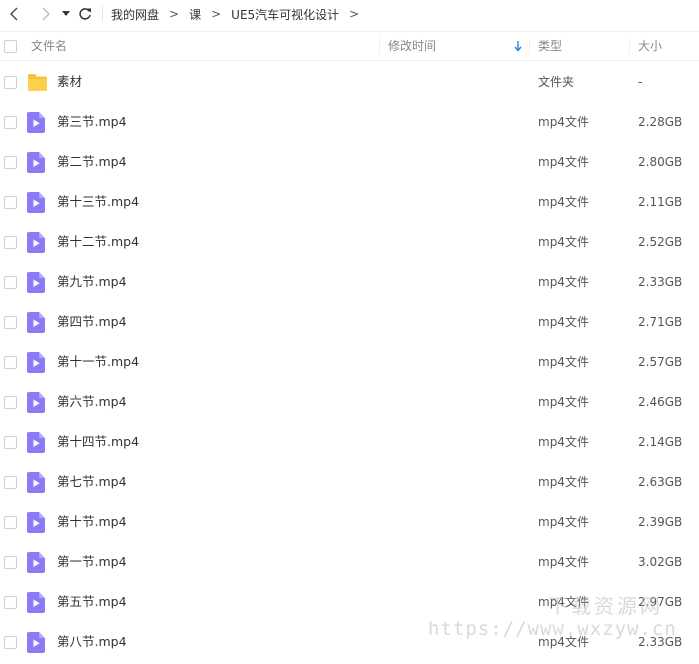  What do you see at coordinates (660, 562) in the screenshot?
I see `file-size: 3.02GB` at bounding box center [660, 562].